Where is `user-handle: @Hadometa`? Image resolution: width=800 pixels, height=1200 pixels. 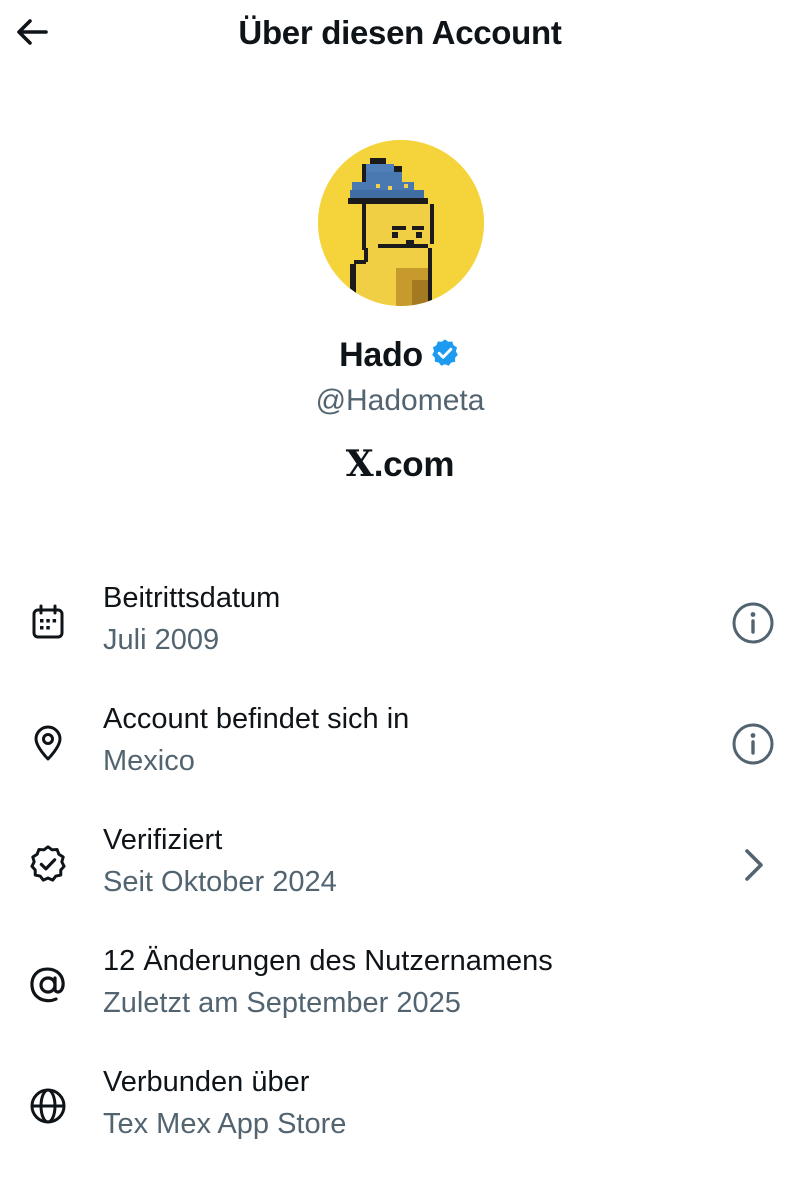
user-handle: @Hadometa is located at coordinates (400, 400).